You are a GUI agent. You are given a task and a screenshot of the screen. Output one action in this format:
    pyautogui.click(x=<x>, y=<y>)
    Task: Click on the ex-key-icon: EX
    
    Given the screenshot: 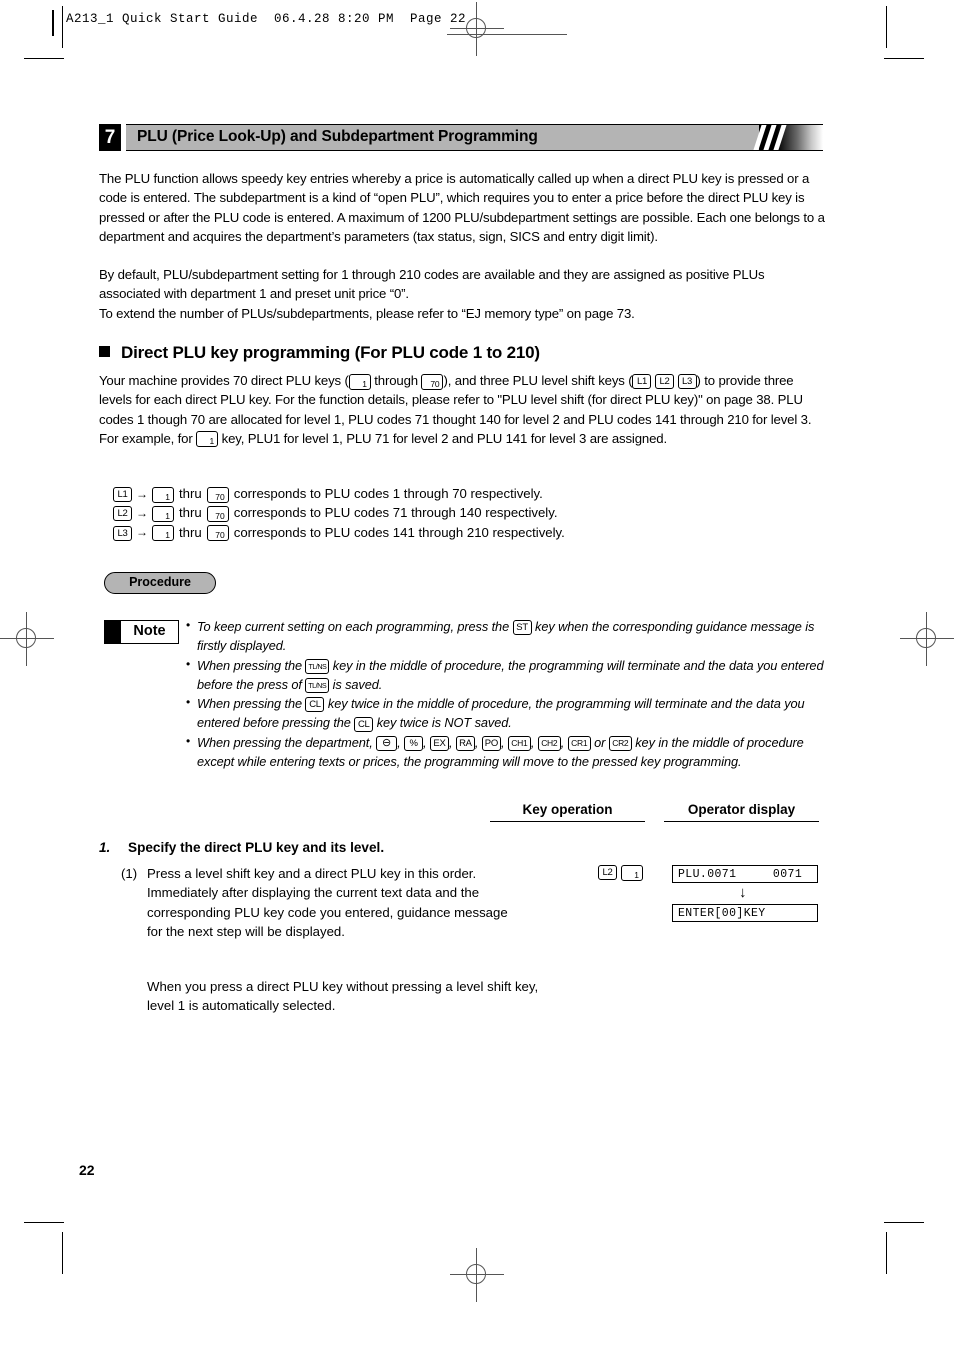 What is the action you would take?
    pyautogui.click(x=439, y=743)
    